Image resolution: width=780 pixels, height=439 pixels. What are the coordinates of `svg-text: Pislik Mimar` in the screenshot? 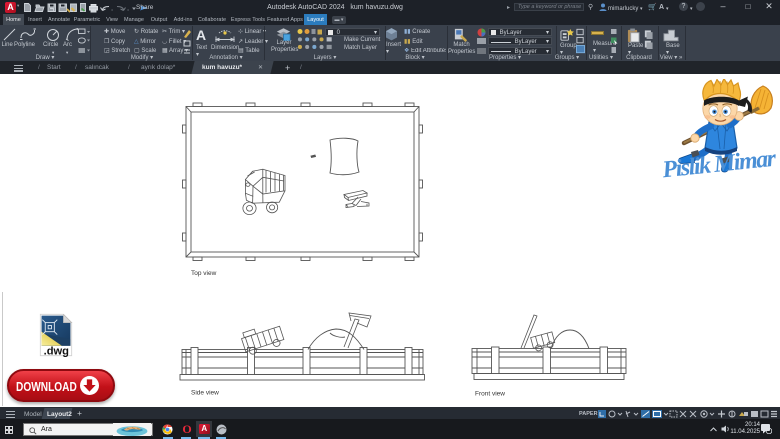 It's located at (719, 165).